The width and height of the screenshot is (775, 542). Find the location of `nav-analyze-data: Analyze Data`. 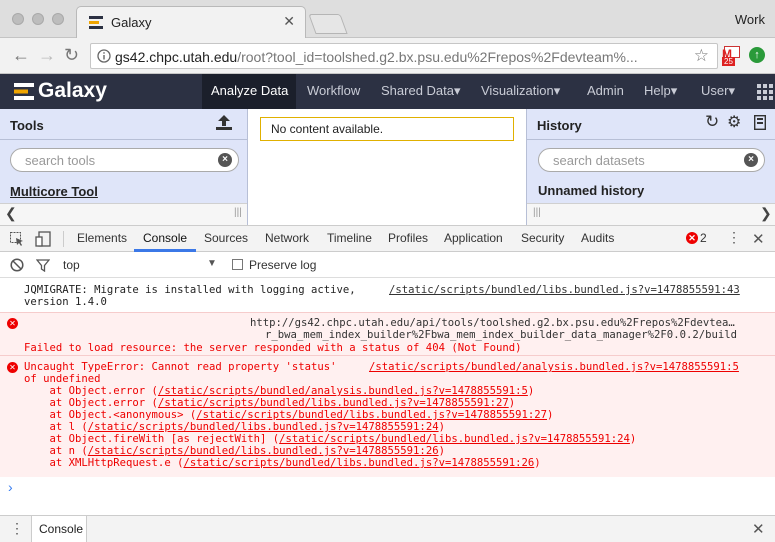

nav-analyze-data: Analyze Data is located at coordinates (249, 90).